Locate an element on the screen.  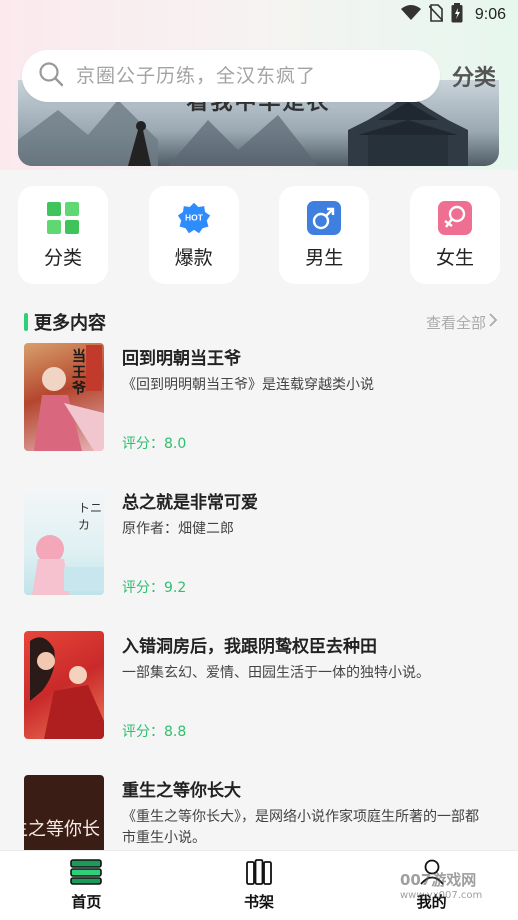
female-icon is located at coordinates (454, 217).